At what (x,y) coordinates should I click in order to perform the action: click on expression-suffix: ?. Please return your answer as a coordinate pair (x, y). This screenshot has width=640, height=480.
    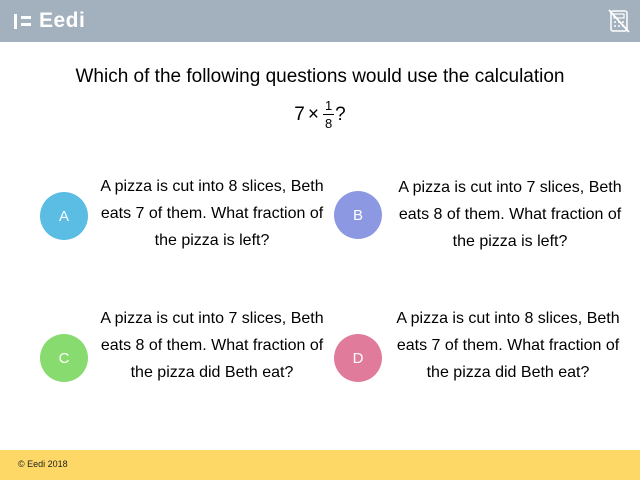
    Looking at the image, I should click on (340, 114).